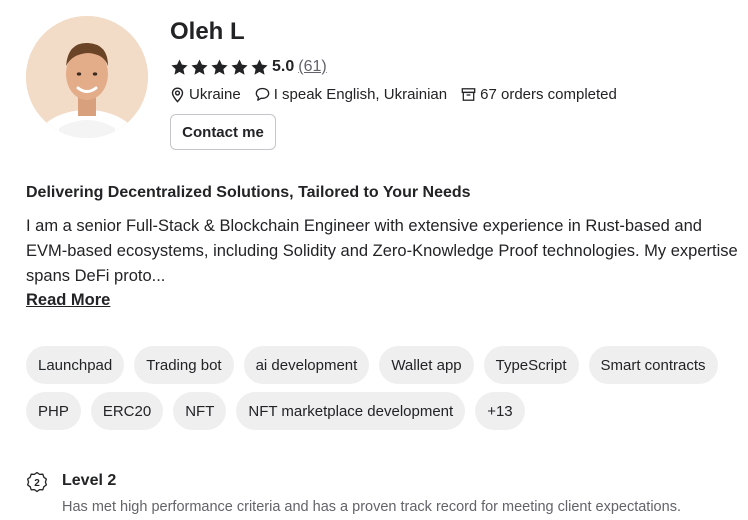  I want to click on skill-tag: NFT, so click(200, 411).